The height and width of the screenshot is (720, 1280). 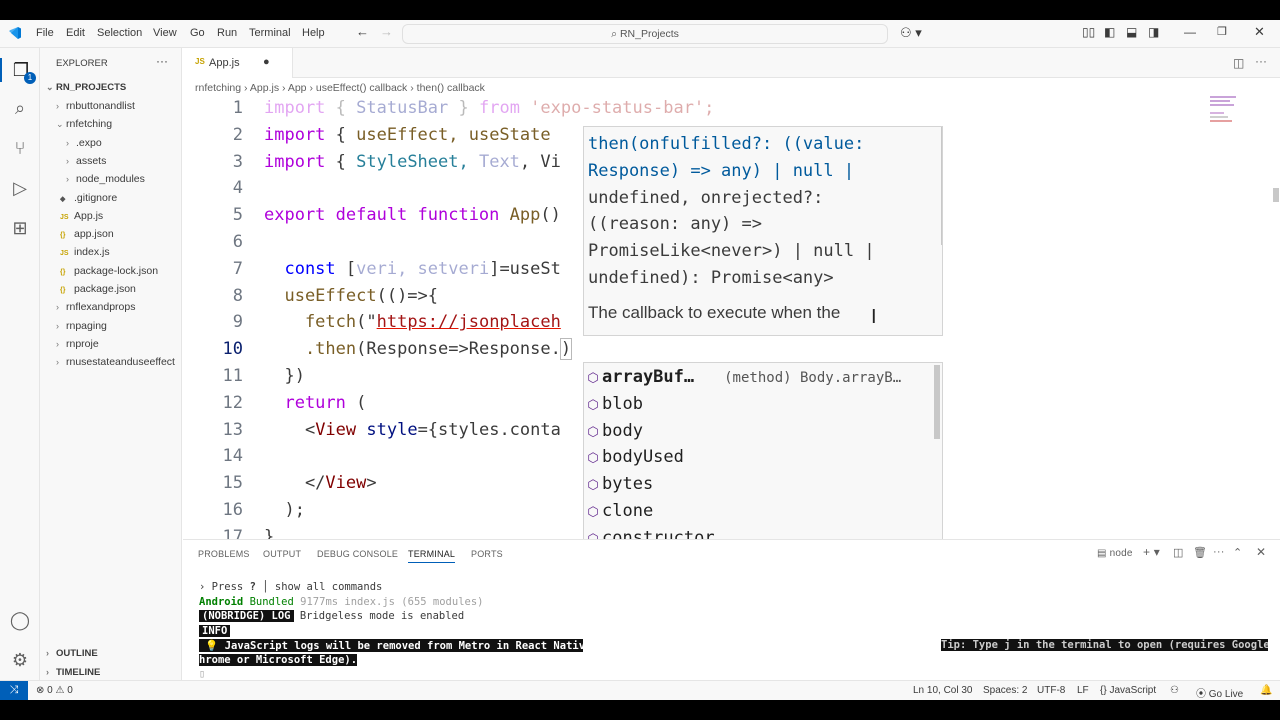 I want to click on timeline-section: › TIMELINE, so click(x=73, y=672).